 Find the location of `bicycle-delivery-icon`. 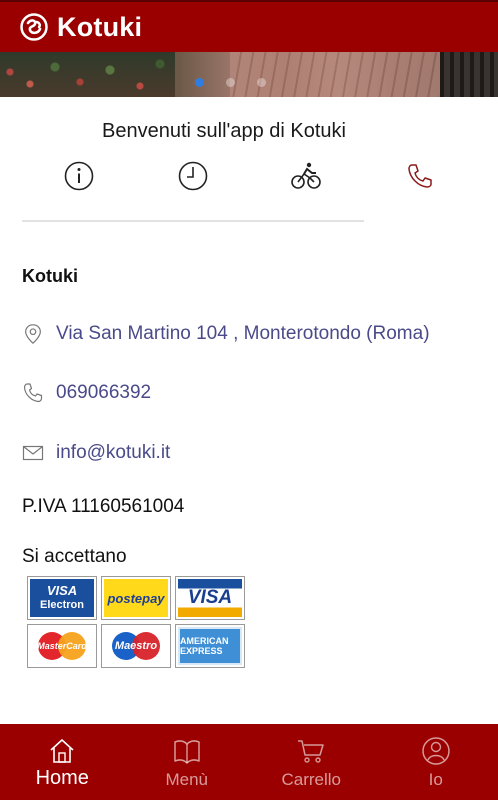

bicycle-delivery-icon is located at coordinates (306, 175).